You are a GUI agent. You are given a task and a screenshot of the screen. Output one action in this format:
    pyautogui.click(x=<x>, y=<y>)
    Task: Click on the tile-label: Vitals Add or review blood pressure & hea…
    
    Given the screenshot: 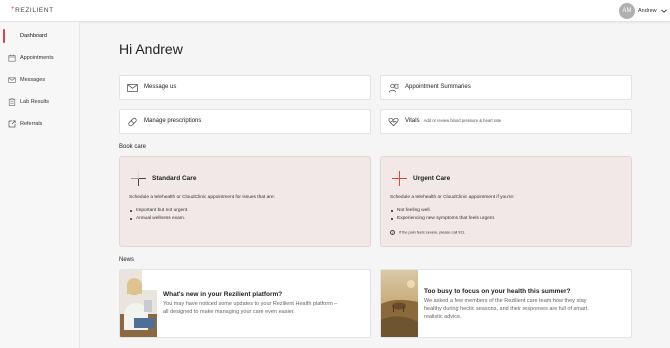 What is the action you would take?
    pyautogui.click(x=453, y=121)
    